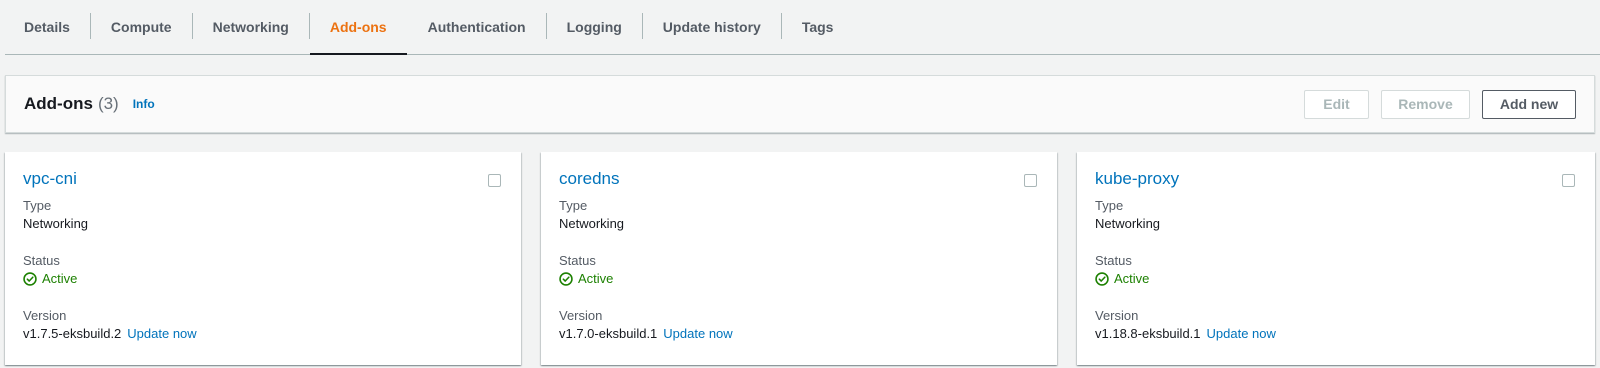 The image size is (1600, 368). I want to click on version-field: Version v1.7.0-eksbuild.1 Update now, so click(799, 325).